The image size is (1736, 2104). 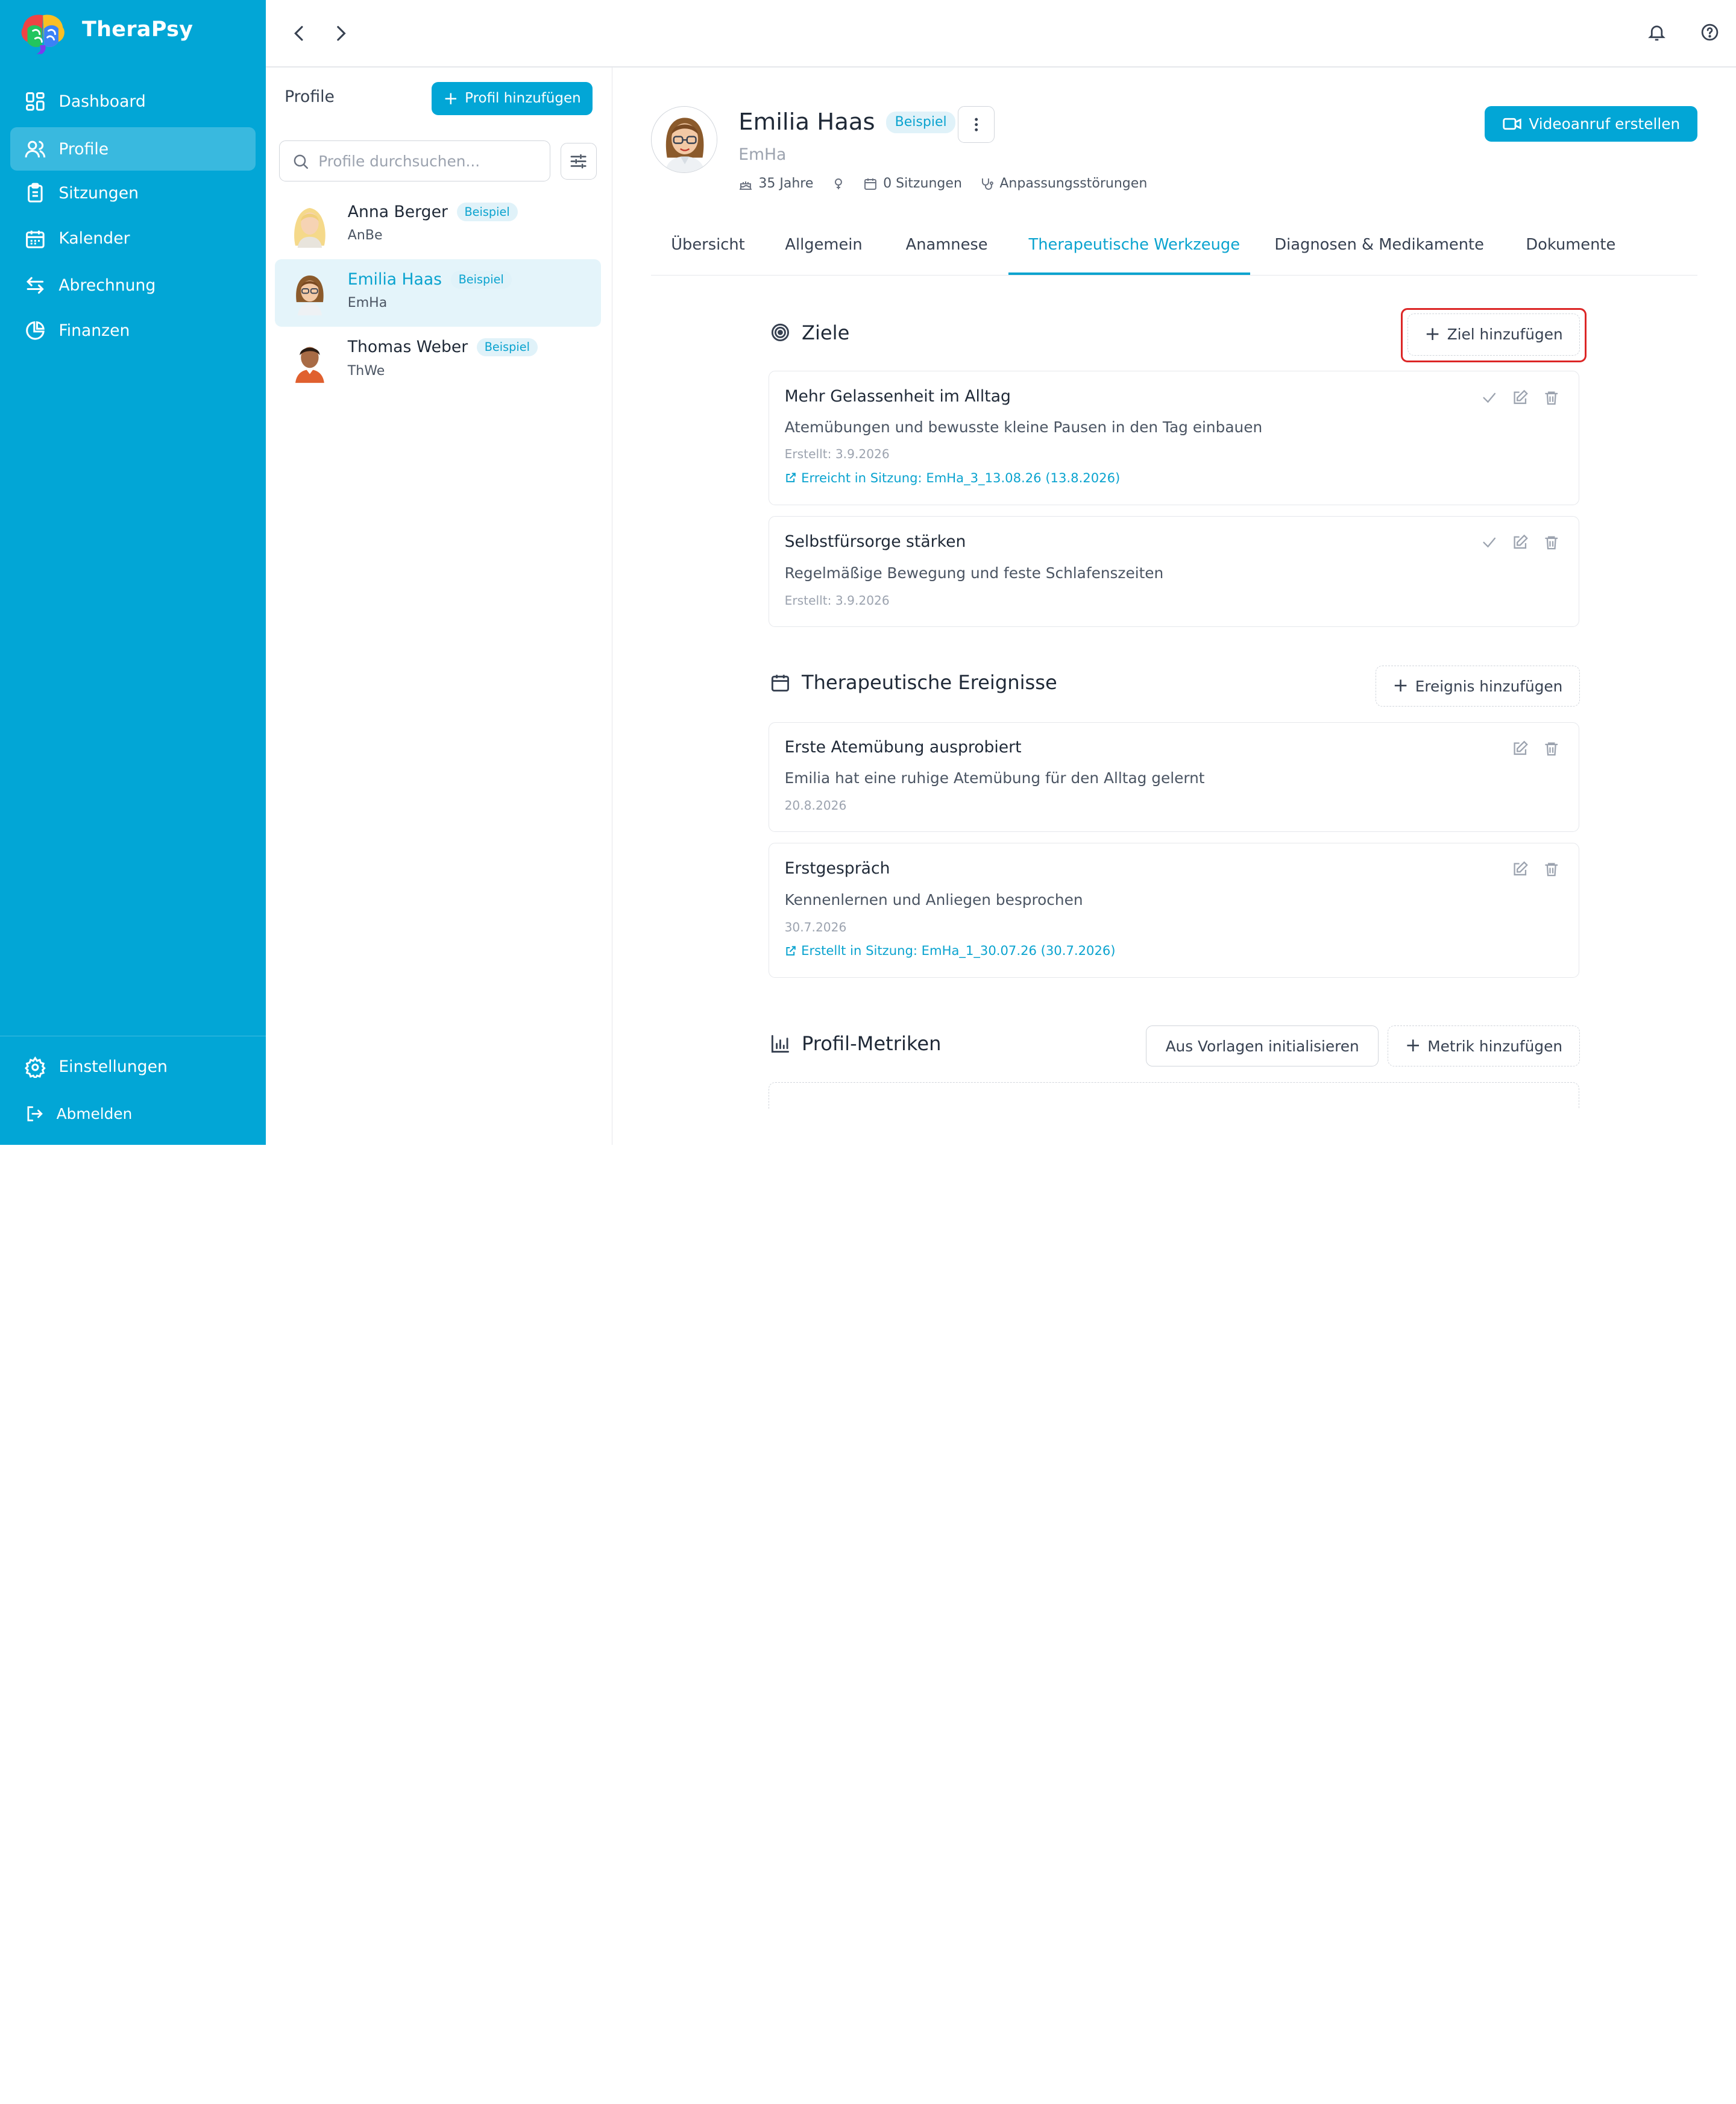 What do you see at coordinates (94, 238) in the screenshot?
I see `sidebar-item-label: Kalender` at bounding box center [94, 238].